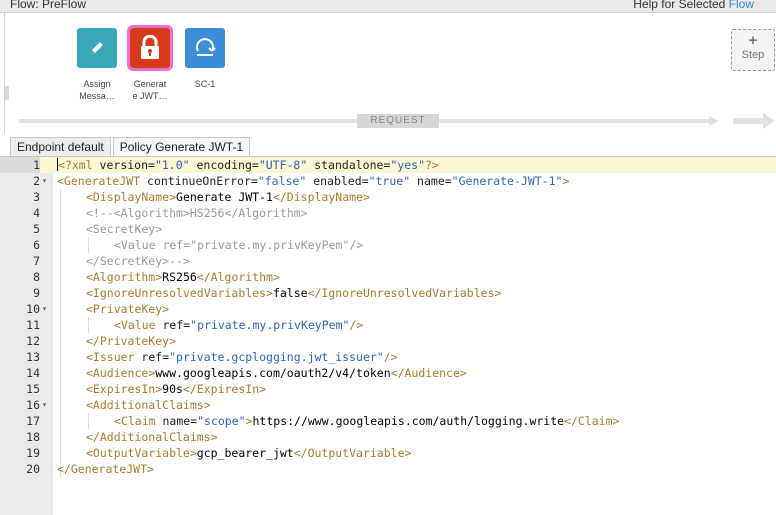  Describe the element at coordinates (388, 6) in the screenshot. I see `flow-header: Flow: PreFlow Help for Selected Flow` at that location.